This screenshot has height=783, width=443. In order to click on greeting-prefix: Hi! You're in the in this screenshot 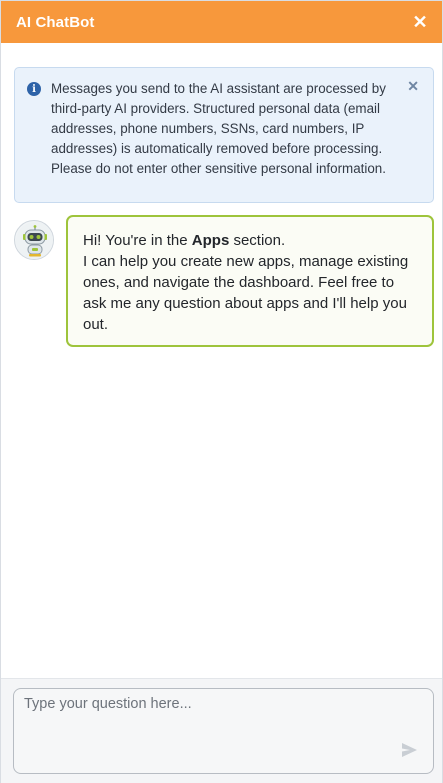, I will do `click(137, 240)`.